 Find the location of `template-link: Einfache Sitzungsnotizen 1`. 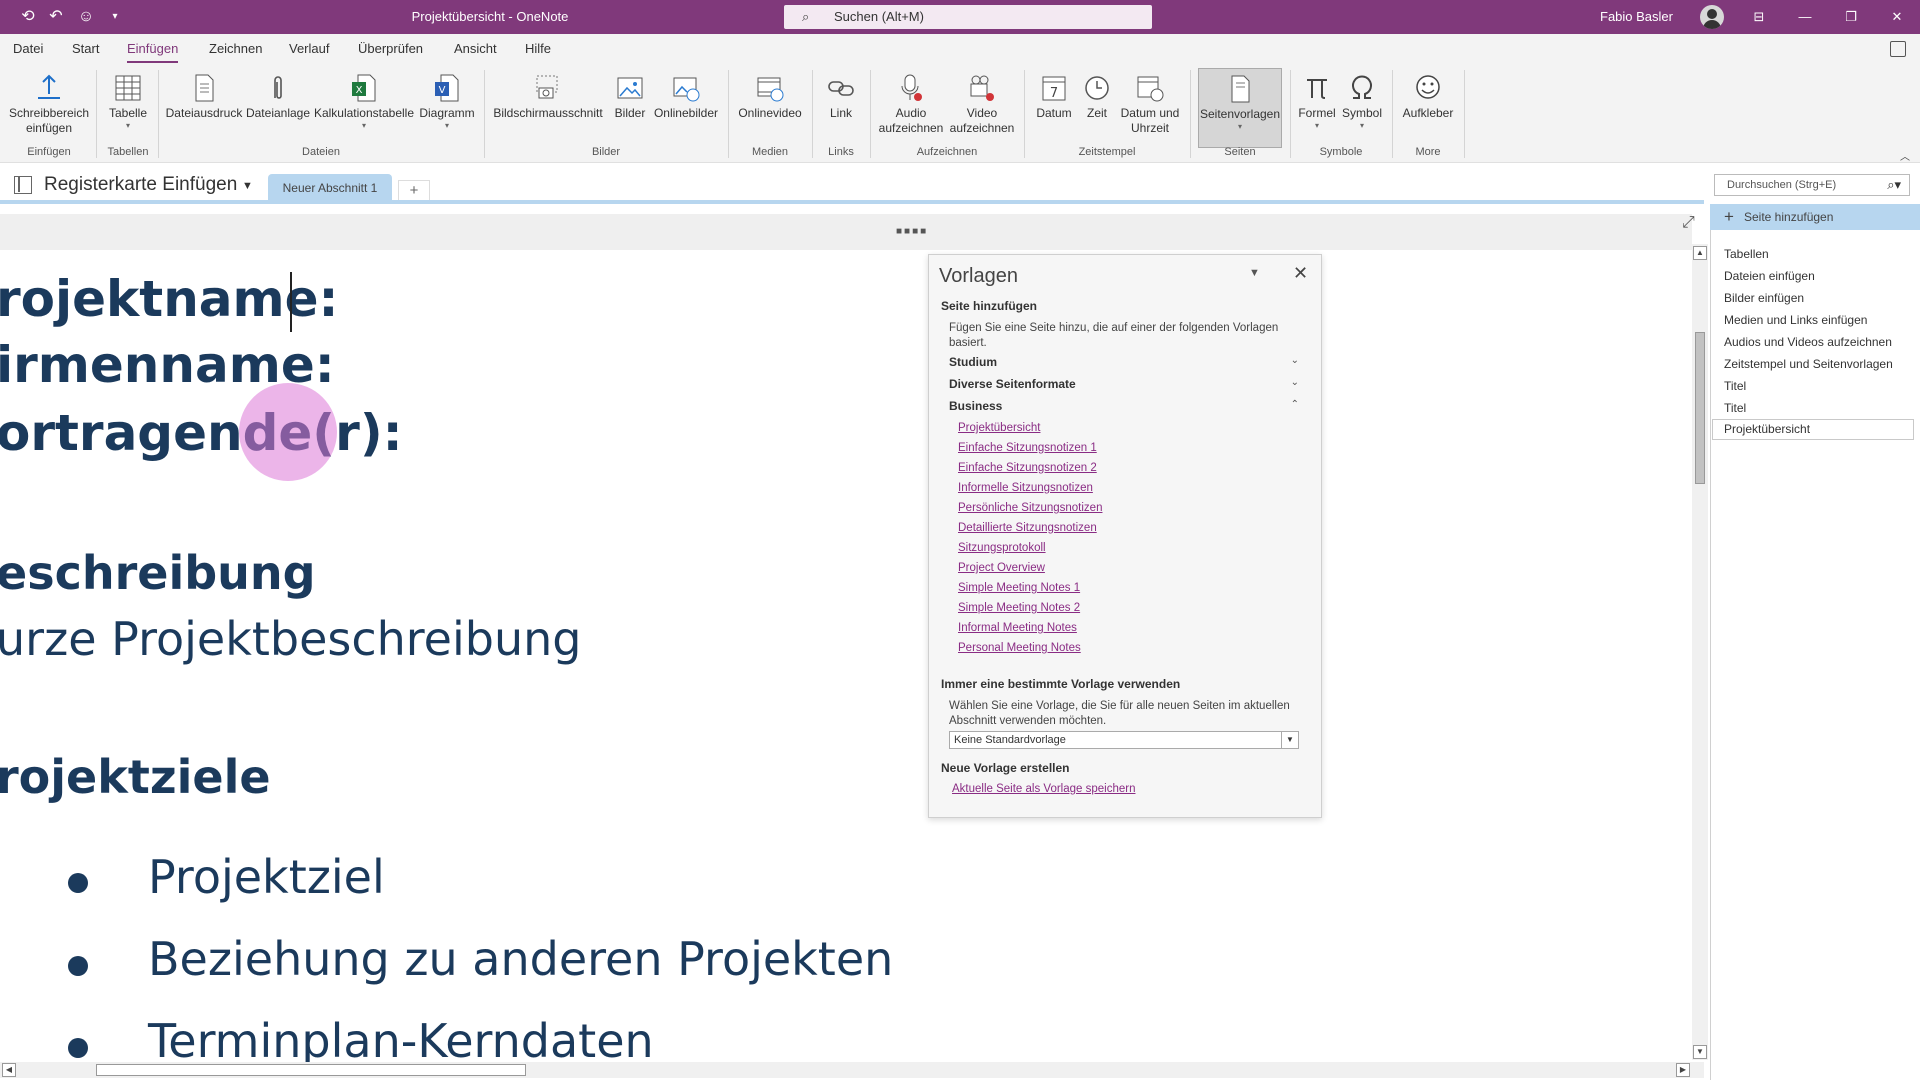

template-link: Einfache Sitzungsnotizen 1 is located at coordinates (1027, 448).